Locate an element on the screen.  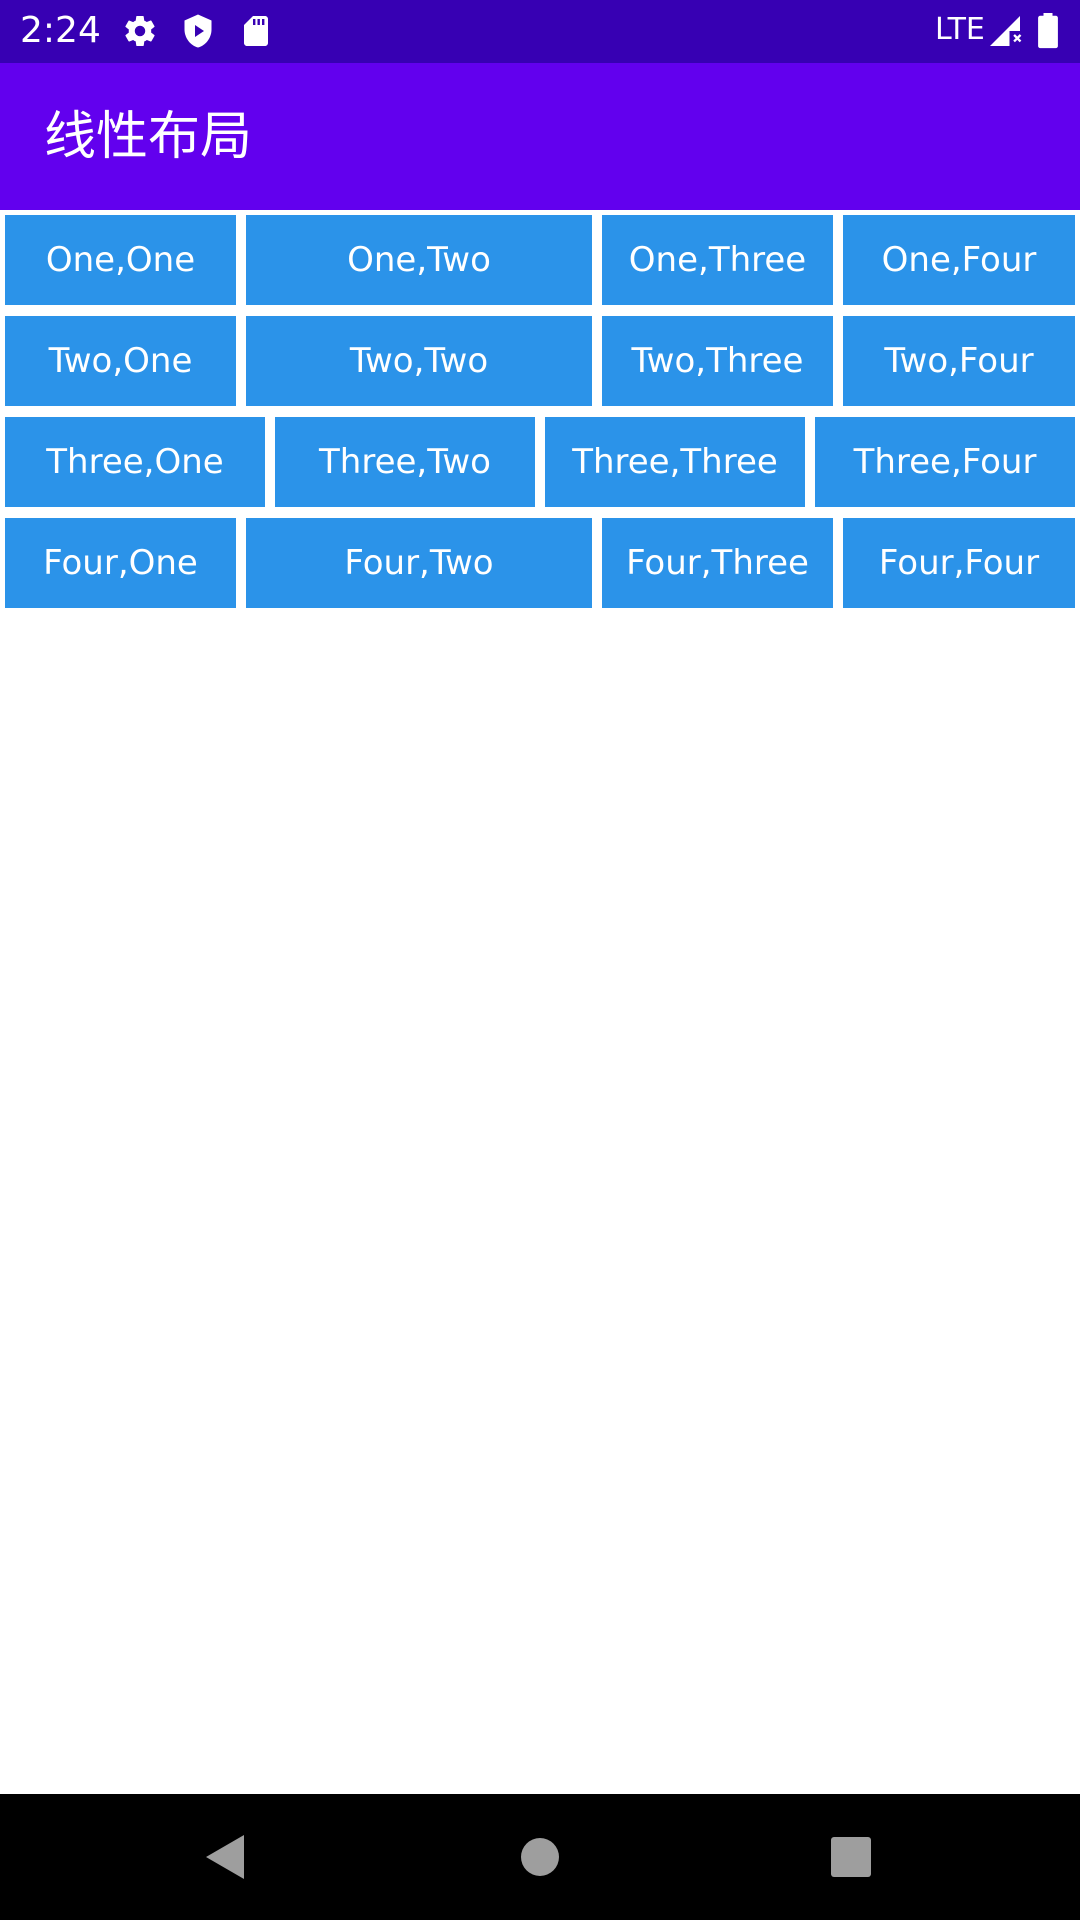
back-icon is located at coordinates (226, 1857).